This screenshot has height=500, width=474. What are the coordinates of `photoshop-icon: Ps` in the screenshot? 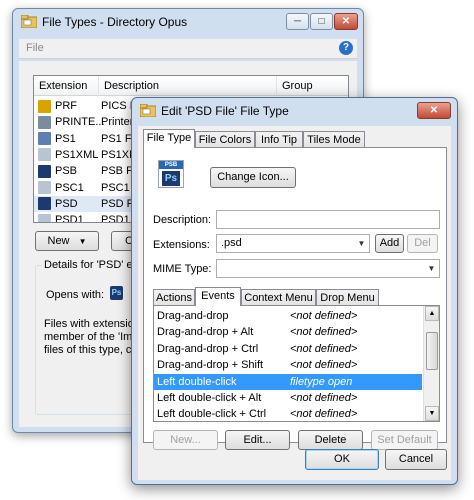 It's located at (116, 293).